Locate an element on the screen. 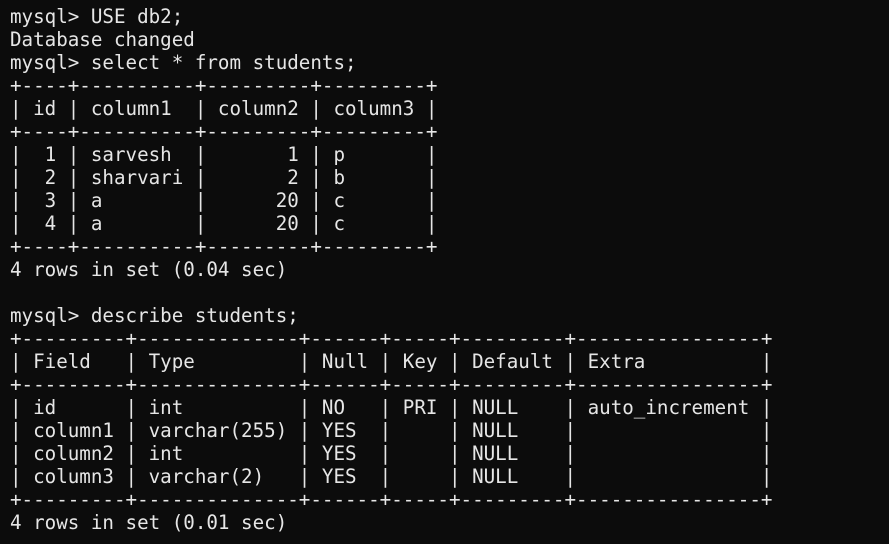 This screenshot has width=889, height=544. prompt-select-query: mysql> select * from students; is located at coordinates (183, 62).